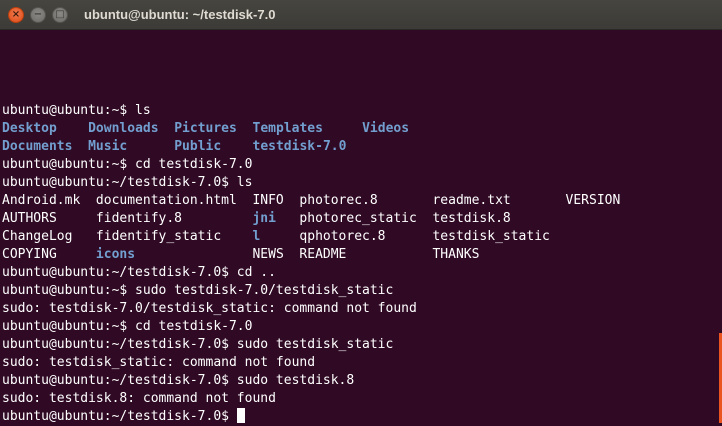  Describe the element at coordinates (76, 110) in the screenshot. I see `terminal-text: ubuntu@ubuntu:~$ ls` at that location.